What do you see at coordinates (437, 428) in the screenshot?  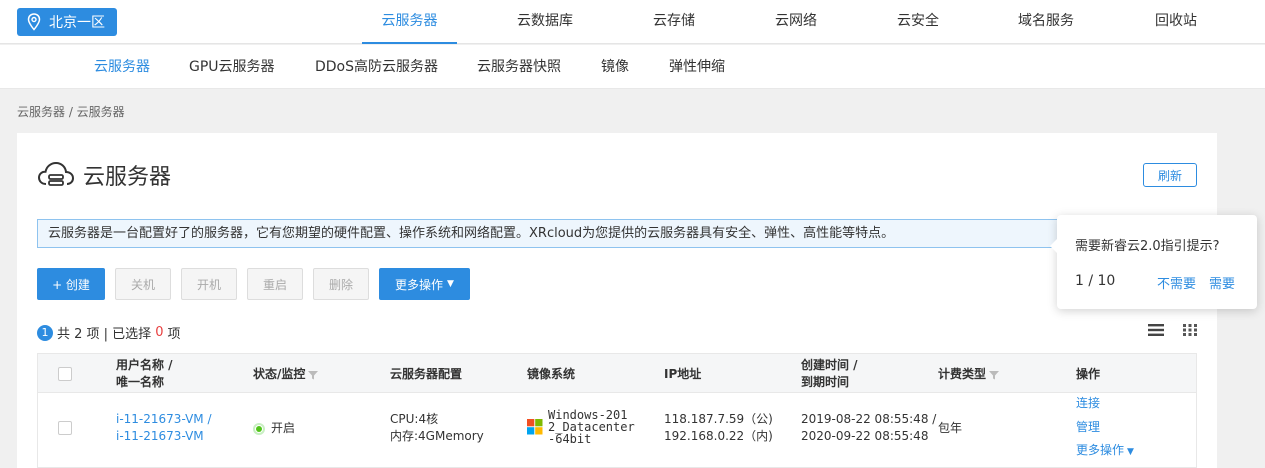 I see `config-cell: CPU:4核 内存:4GMemory` at bounding box center [437, 428].